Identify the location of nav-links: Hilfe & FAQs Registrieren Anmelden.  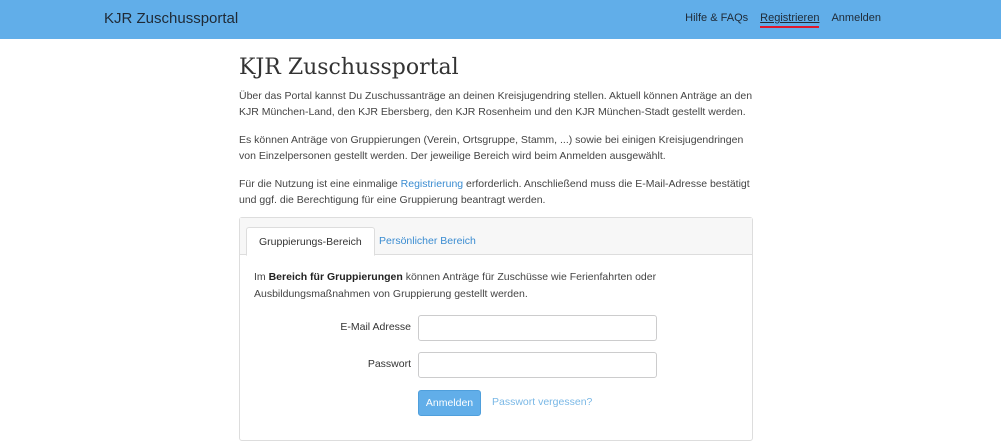
(783, 20).